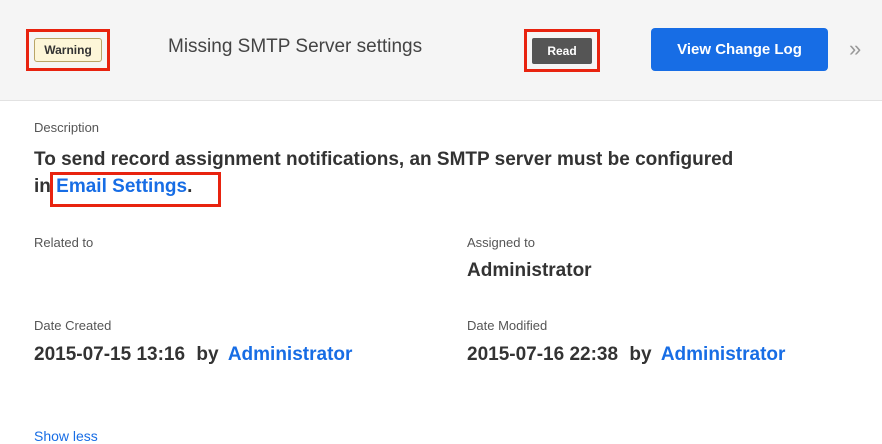 This screenshot has width=882, height=444. What do you see at coordinates (207, 354) in the screenshot?
I see `date-created-by: by` at bounding box center [207, 354].